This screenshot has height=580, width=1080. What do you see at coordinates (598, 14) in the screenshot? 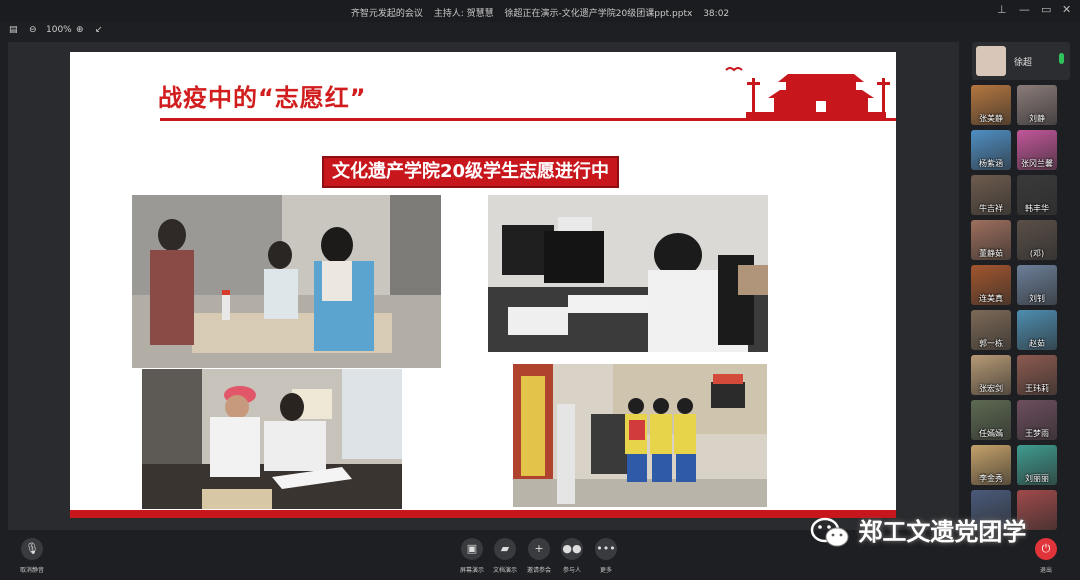
I see `presenting-label: 徐超正在演示-文化遗产学院20级团课ppt.pptx` at bounding box center [598, 14].